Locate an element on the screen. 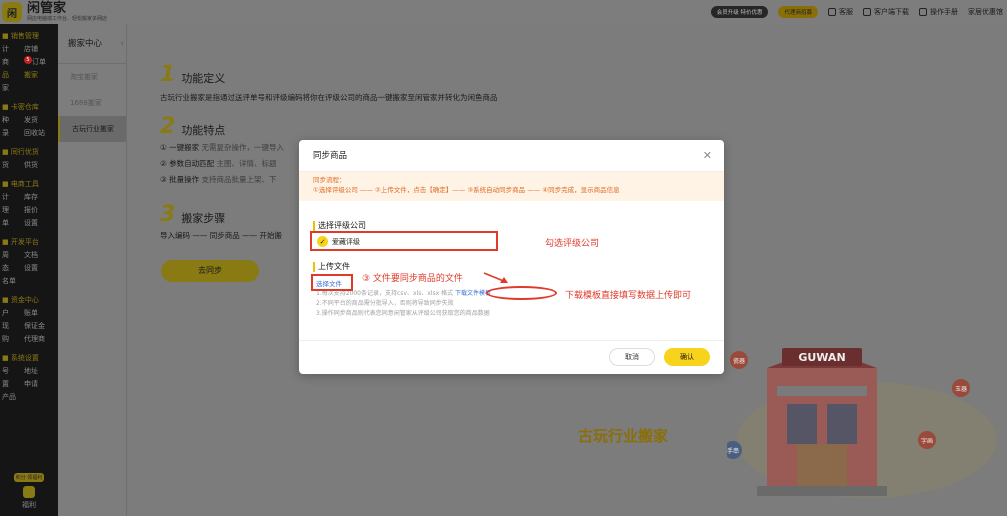  sidebar-item-label: 购 is located at coordinates (13, 339).